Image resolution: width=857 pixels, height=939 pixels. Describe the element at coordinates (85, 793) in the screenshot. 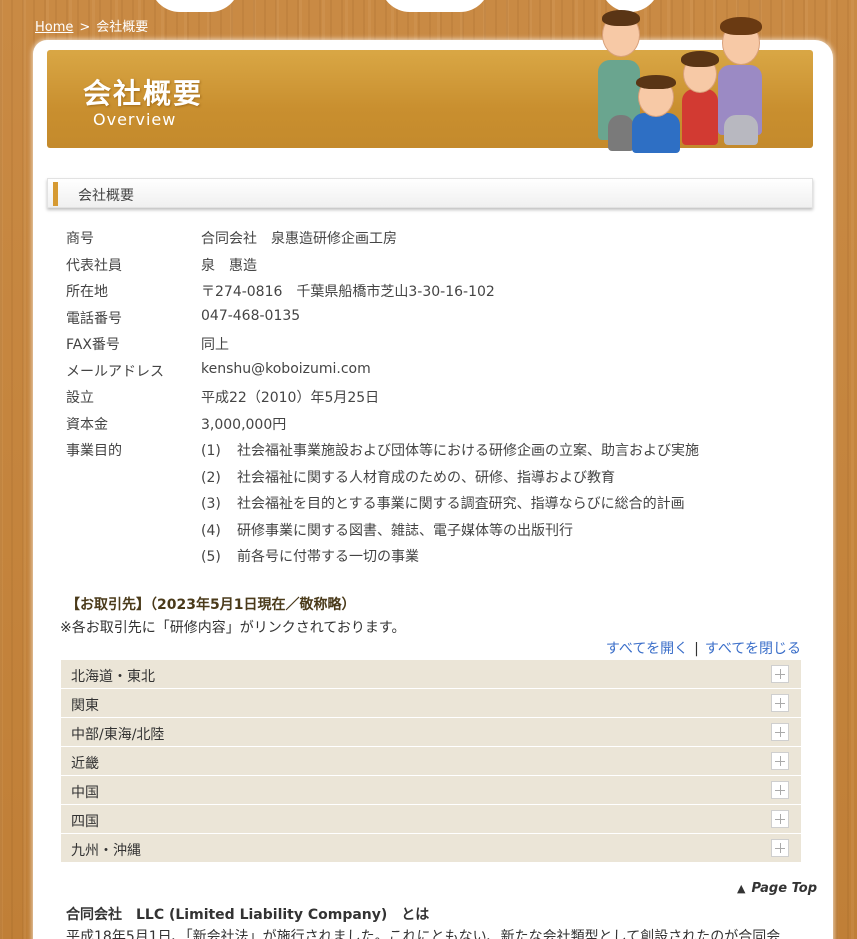

I see `accordion-item-label: 中国` at that location.